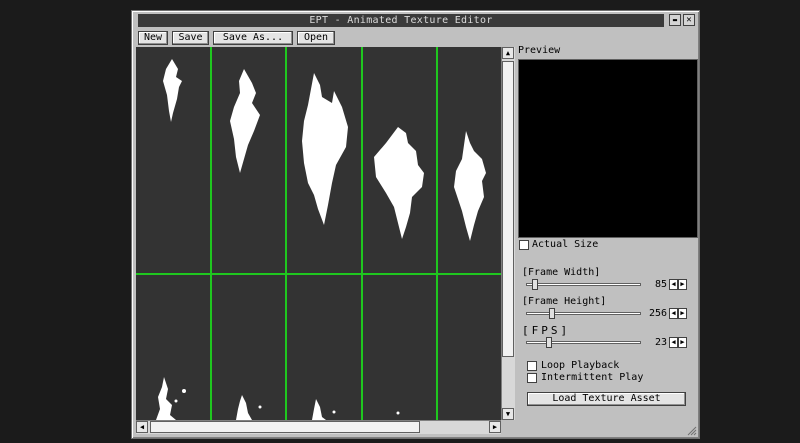  What do you see at coordinates (608, 148) in the screenshot?
I see `preview-panel` at bounding box center [608, 148].